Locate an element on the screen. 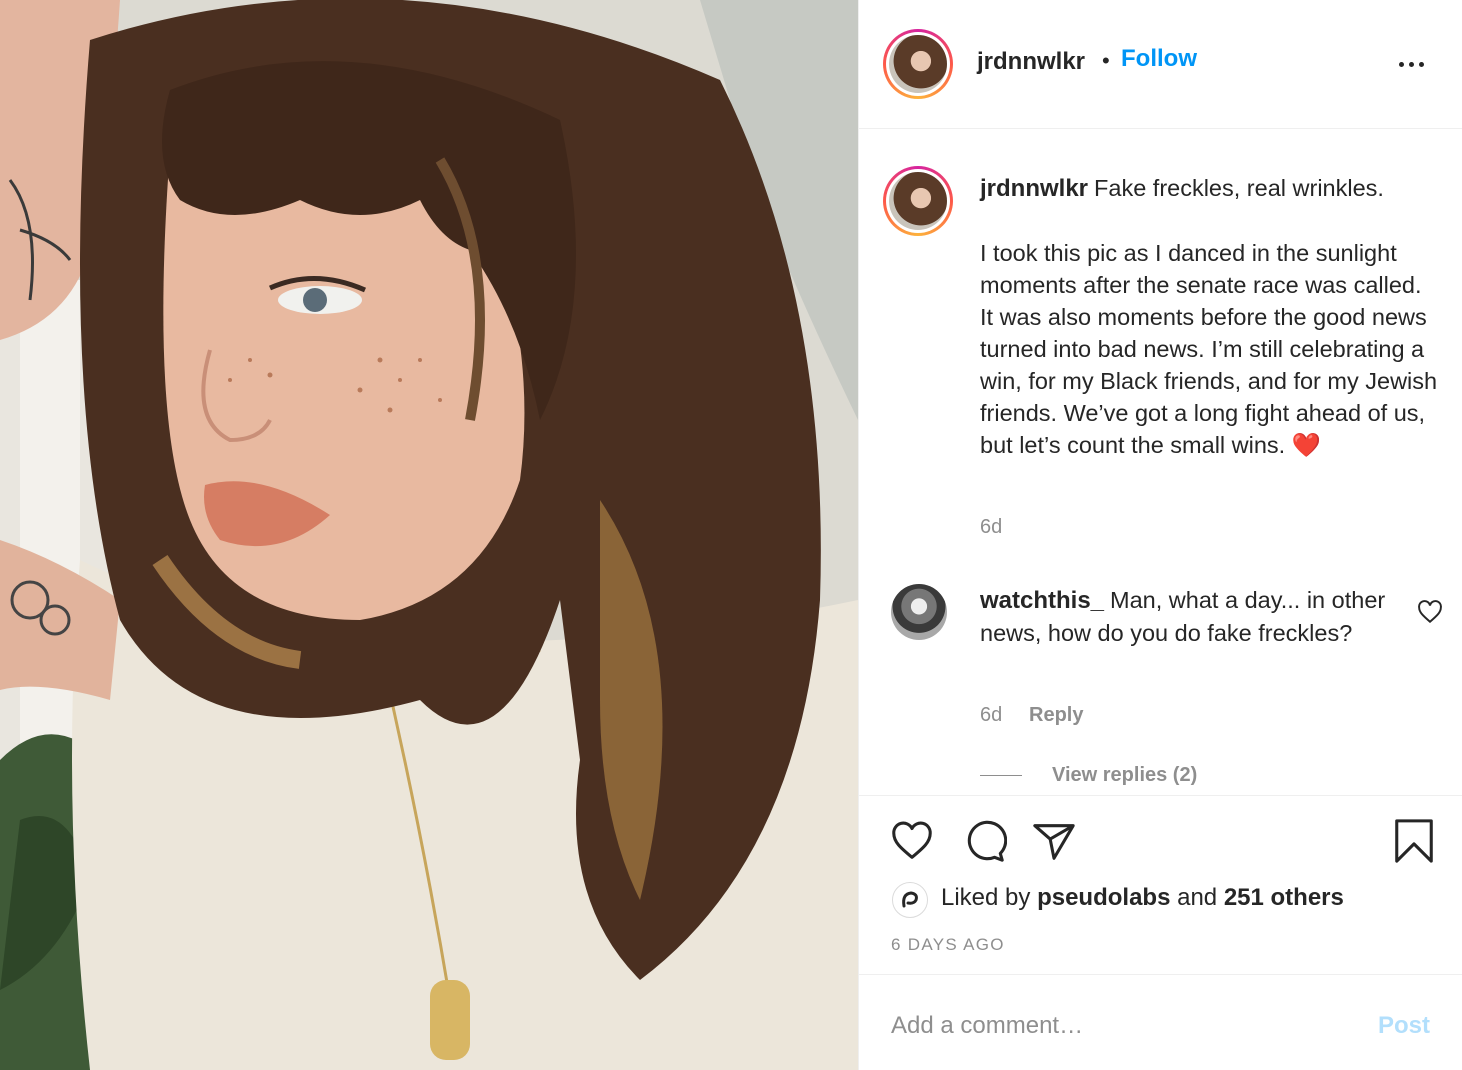  likes-summary: Liked by pseudolabs and 251 others is located at coordinates (1142, 898).